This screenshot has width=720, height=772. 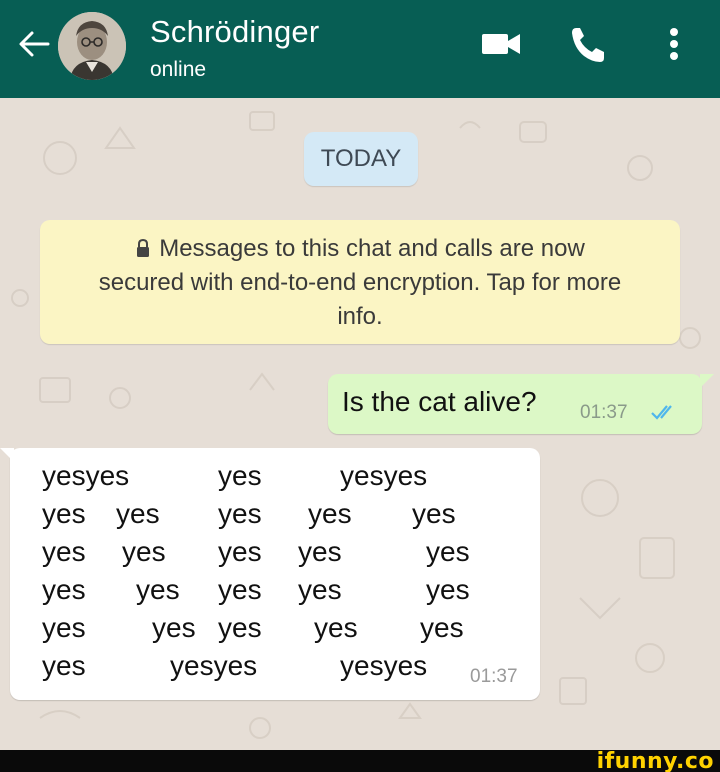 What do you see at coordinates (360, 760) in the screenshot?
I see `bottom-bar: ifunny.co` at bounding box center [360, 760].